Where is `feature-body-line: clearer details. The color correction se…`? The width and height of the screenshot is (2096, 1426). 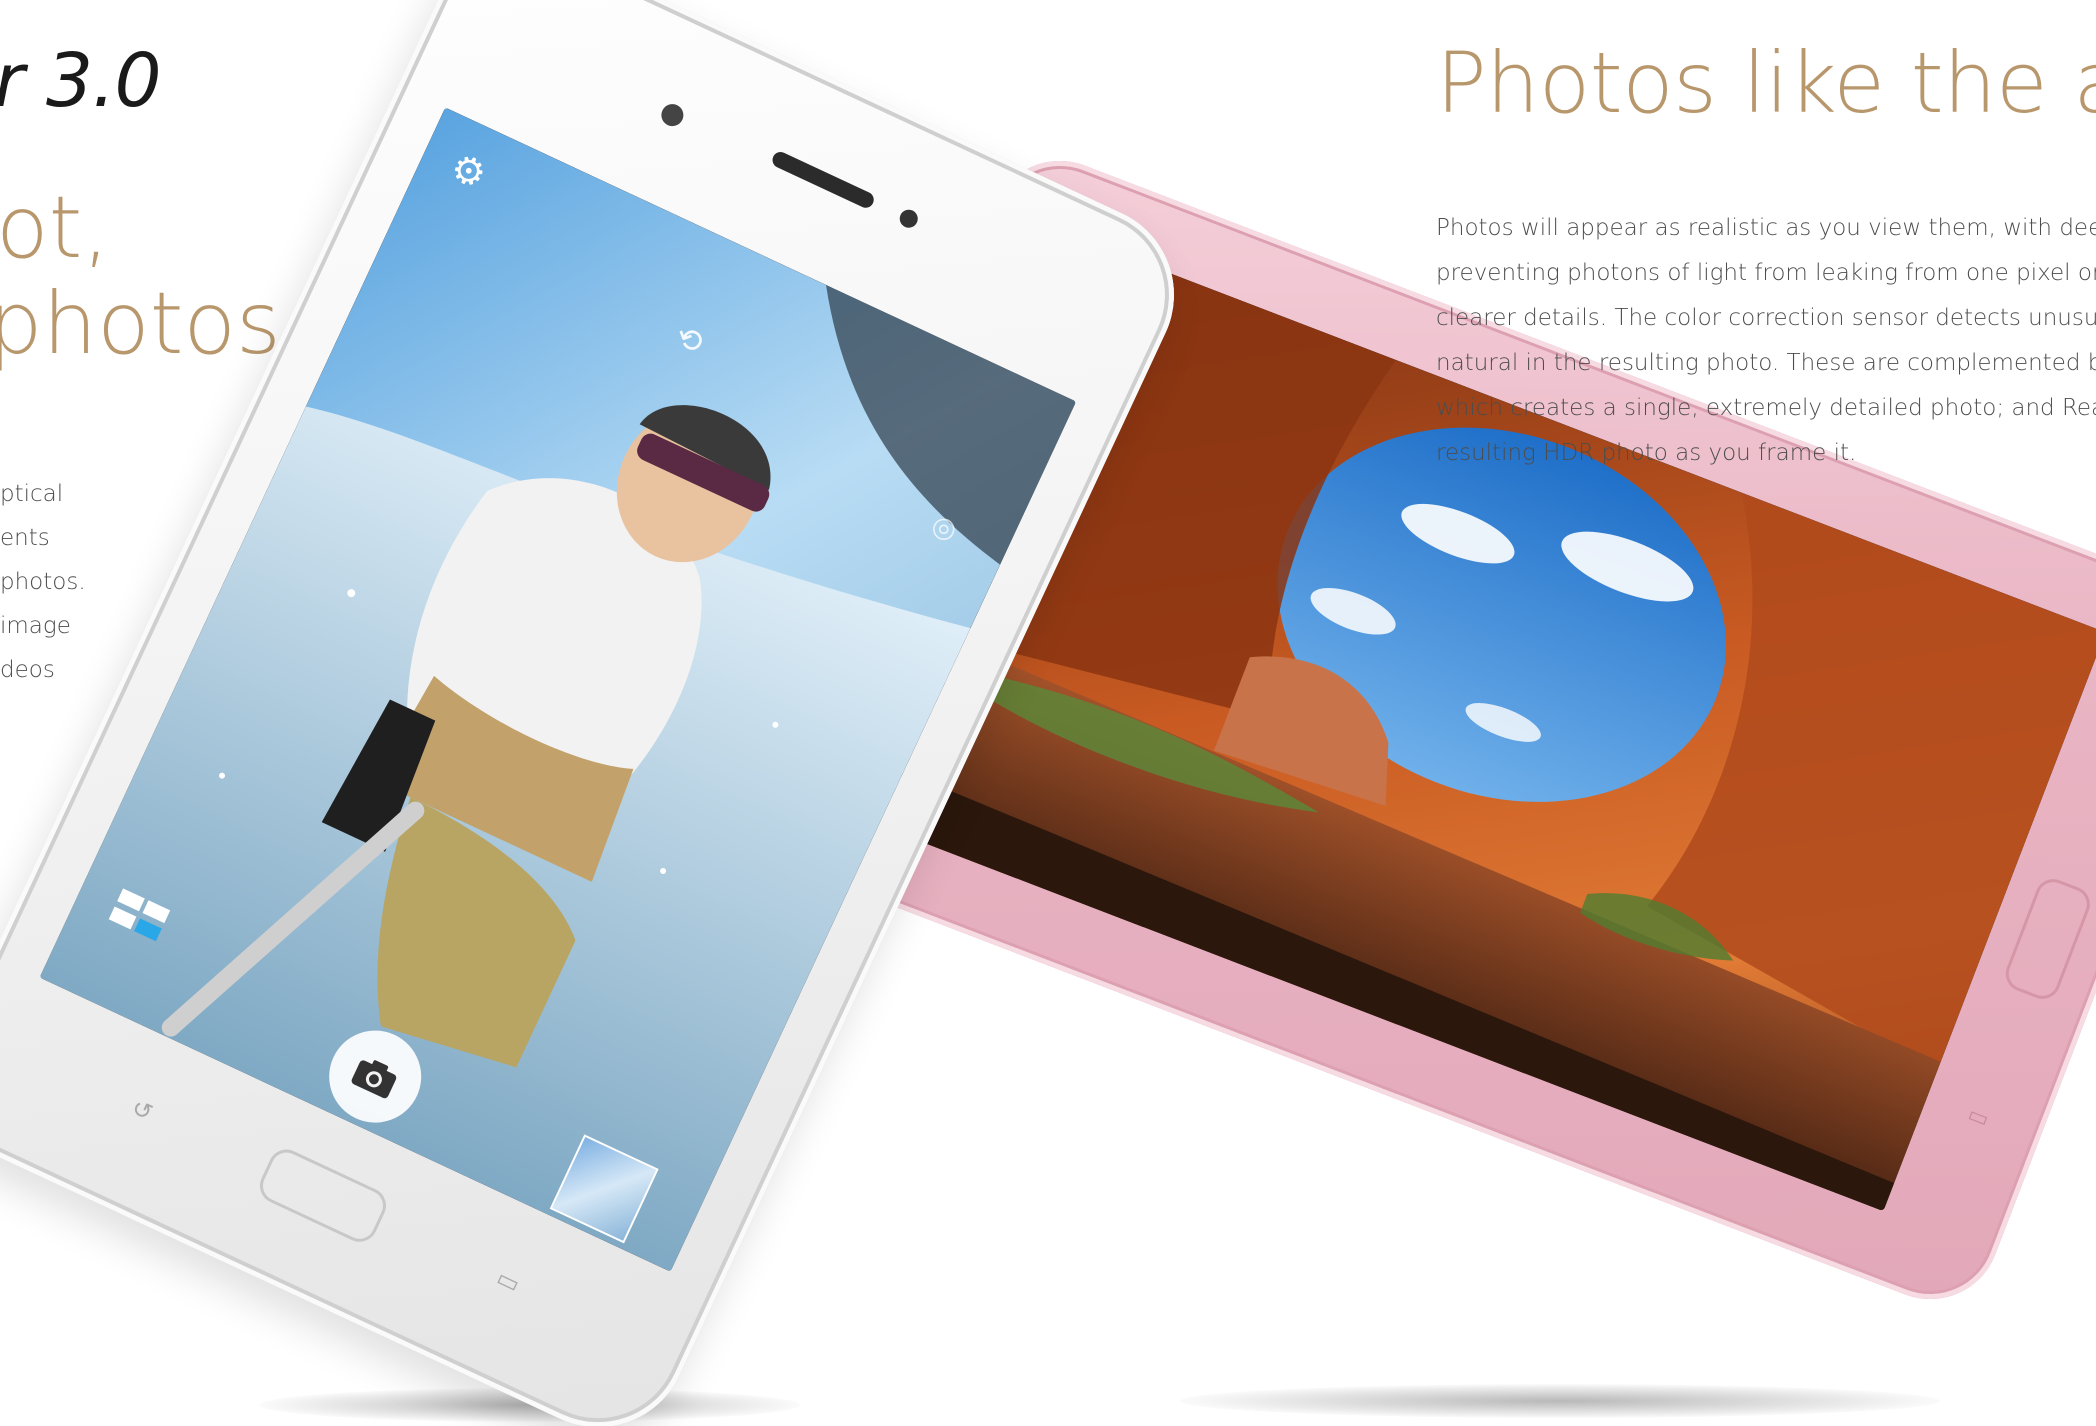 feature-body-line: clearer details. The color correction se… is located at coordinates (1766, 318).